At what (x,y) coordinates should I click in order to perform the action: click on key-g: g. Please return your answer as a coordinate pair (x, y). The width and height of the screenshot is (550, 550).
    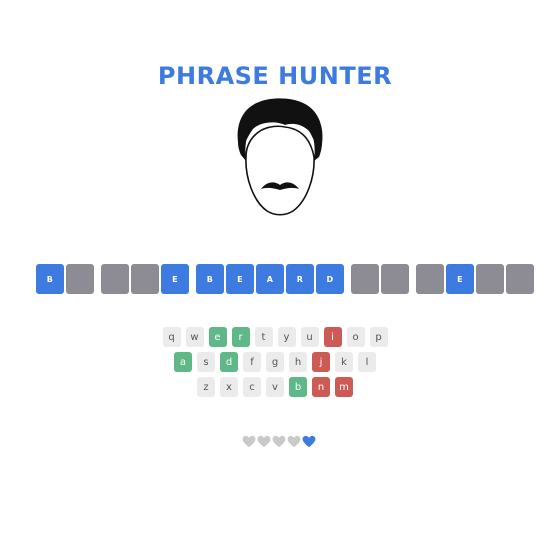
    Looking at the image, I should click on (275, 362).